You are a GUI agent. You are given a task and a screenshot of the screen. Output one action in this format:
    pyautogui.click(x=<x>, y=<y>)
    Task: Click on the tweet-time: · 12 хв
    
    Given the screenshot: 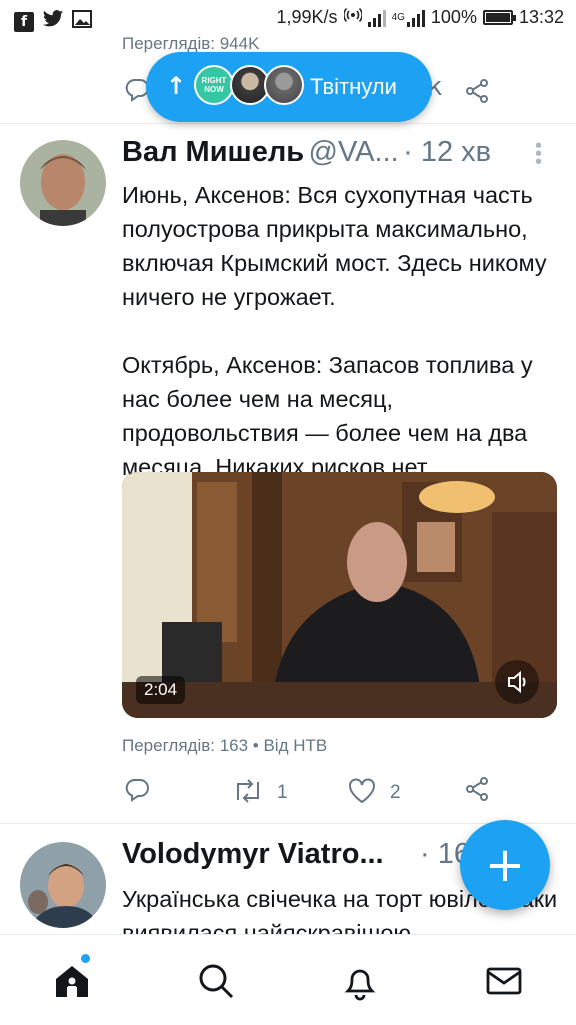 What is the action you would take?
    pyautogui.click(x=447, y=152)
    